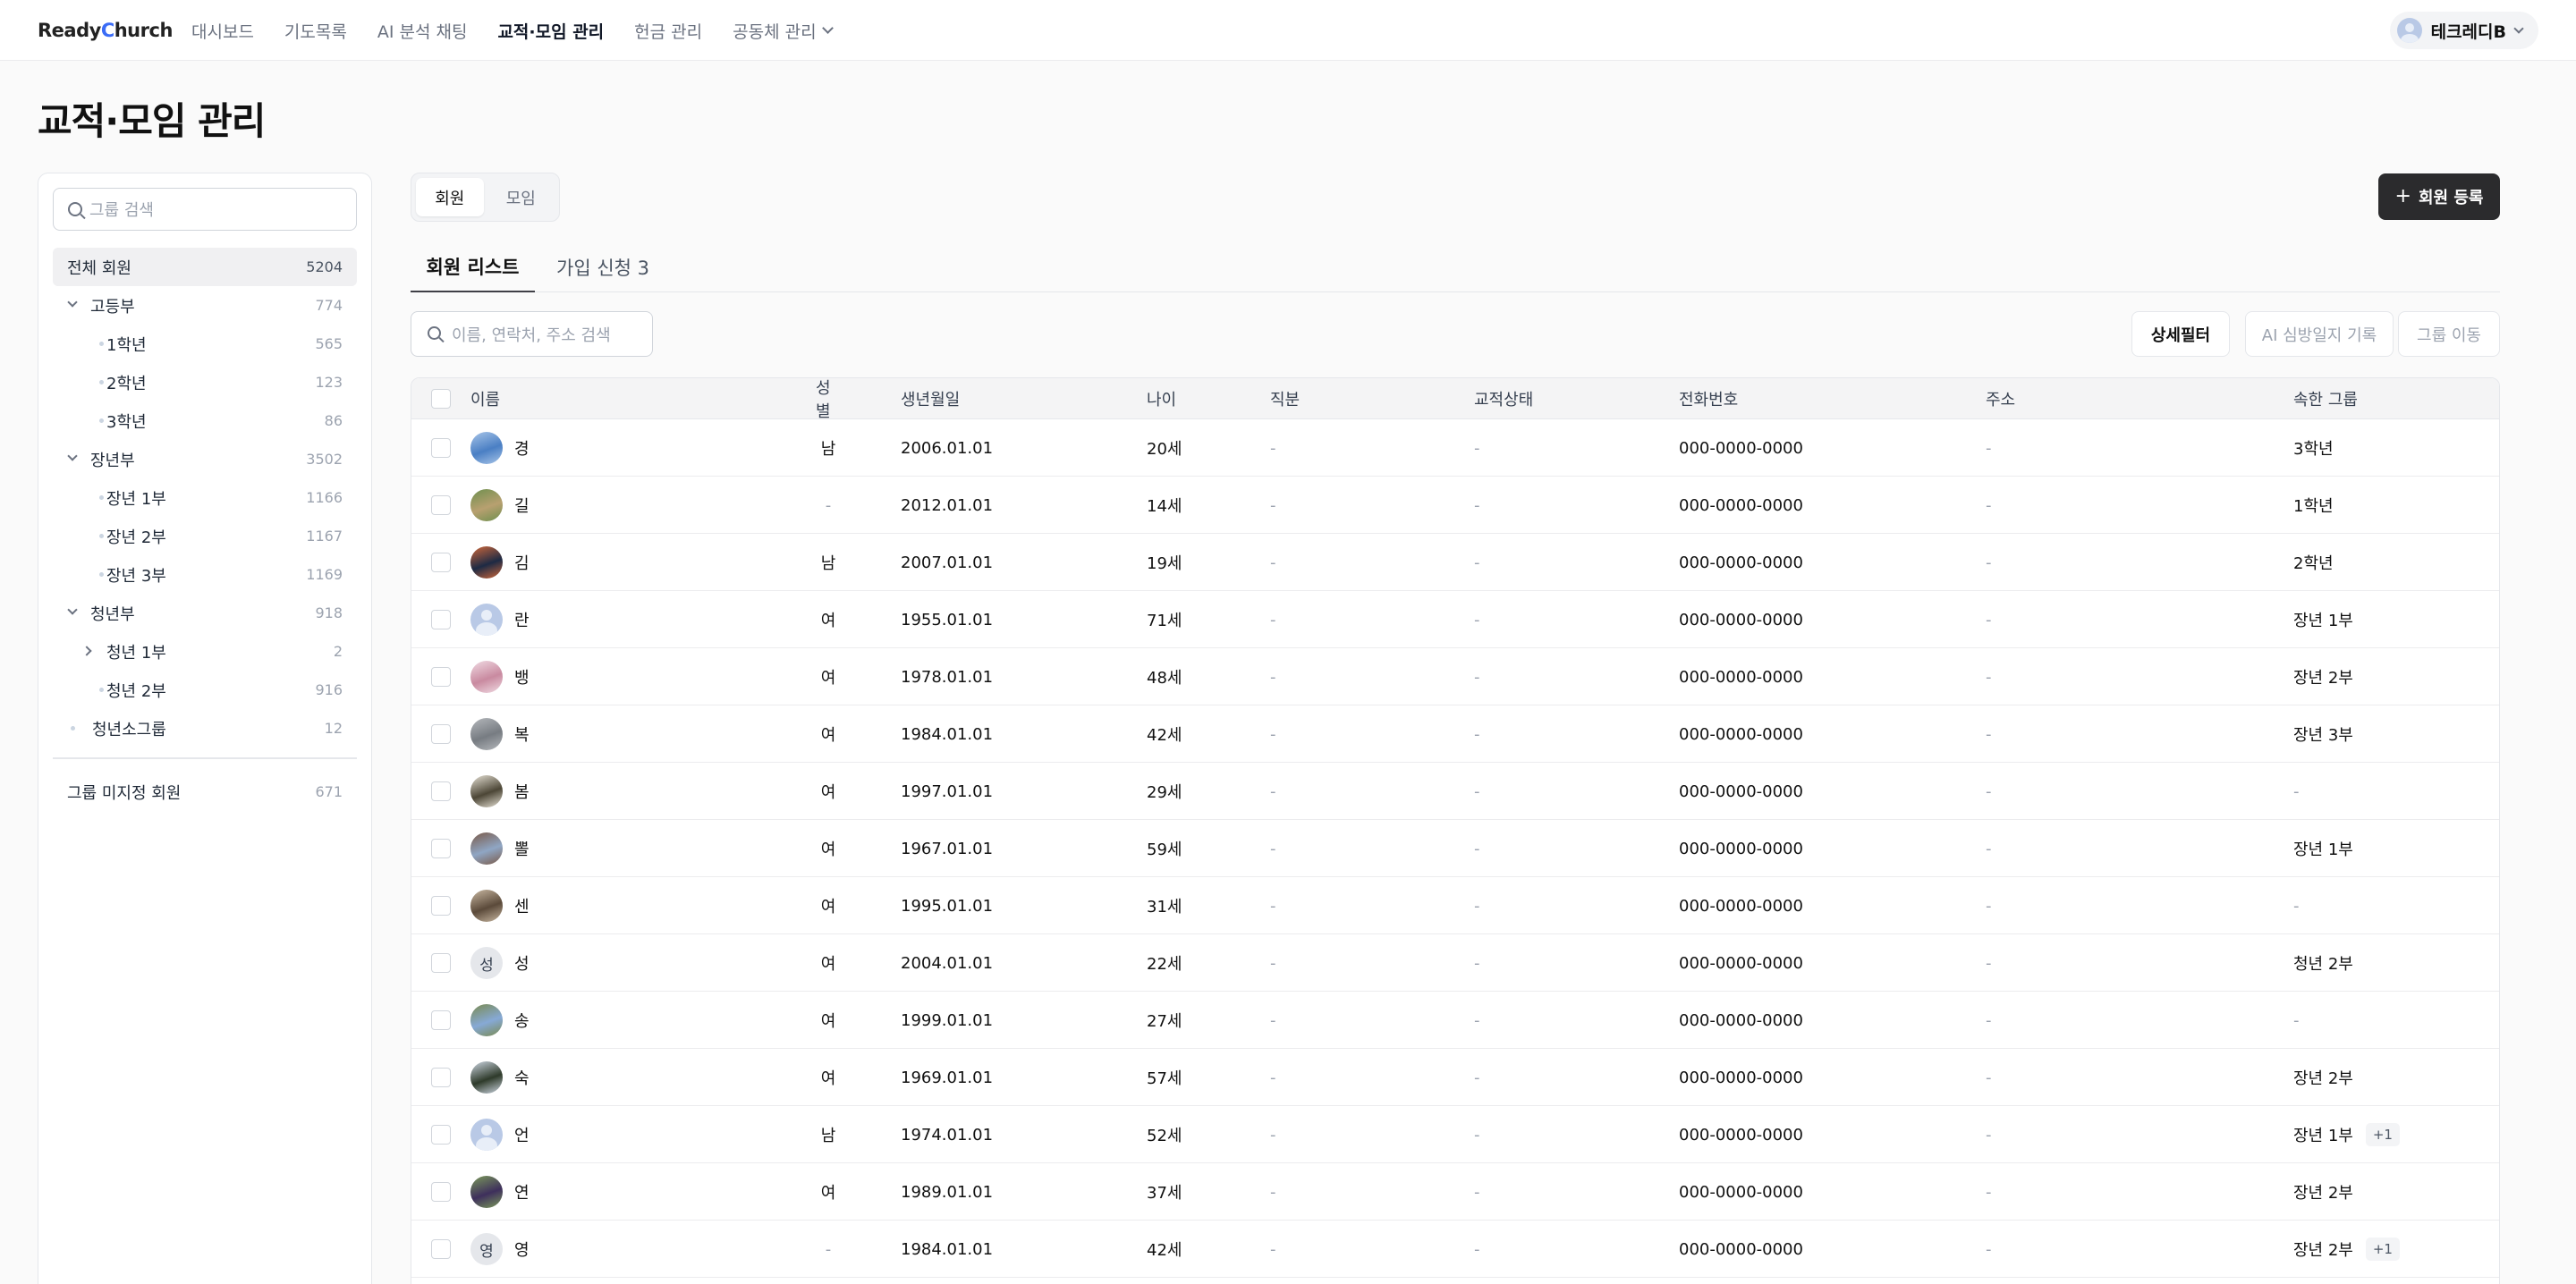  Describe the element at coordinates (1455, 506) in the screenshot. I see `table-row: 길 - 2012.01.01 14세 - - 000-0000-0000 - 1학년` at that location.